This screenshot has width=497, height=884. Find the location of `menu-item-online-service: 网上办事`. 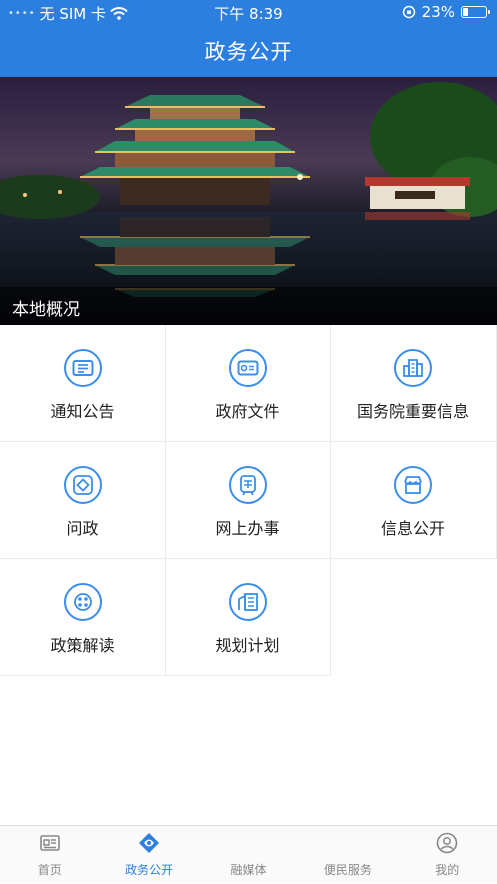

menu-item-online-service: 网上办事 is located at coordinates (248, 500).